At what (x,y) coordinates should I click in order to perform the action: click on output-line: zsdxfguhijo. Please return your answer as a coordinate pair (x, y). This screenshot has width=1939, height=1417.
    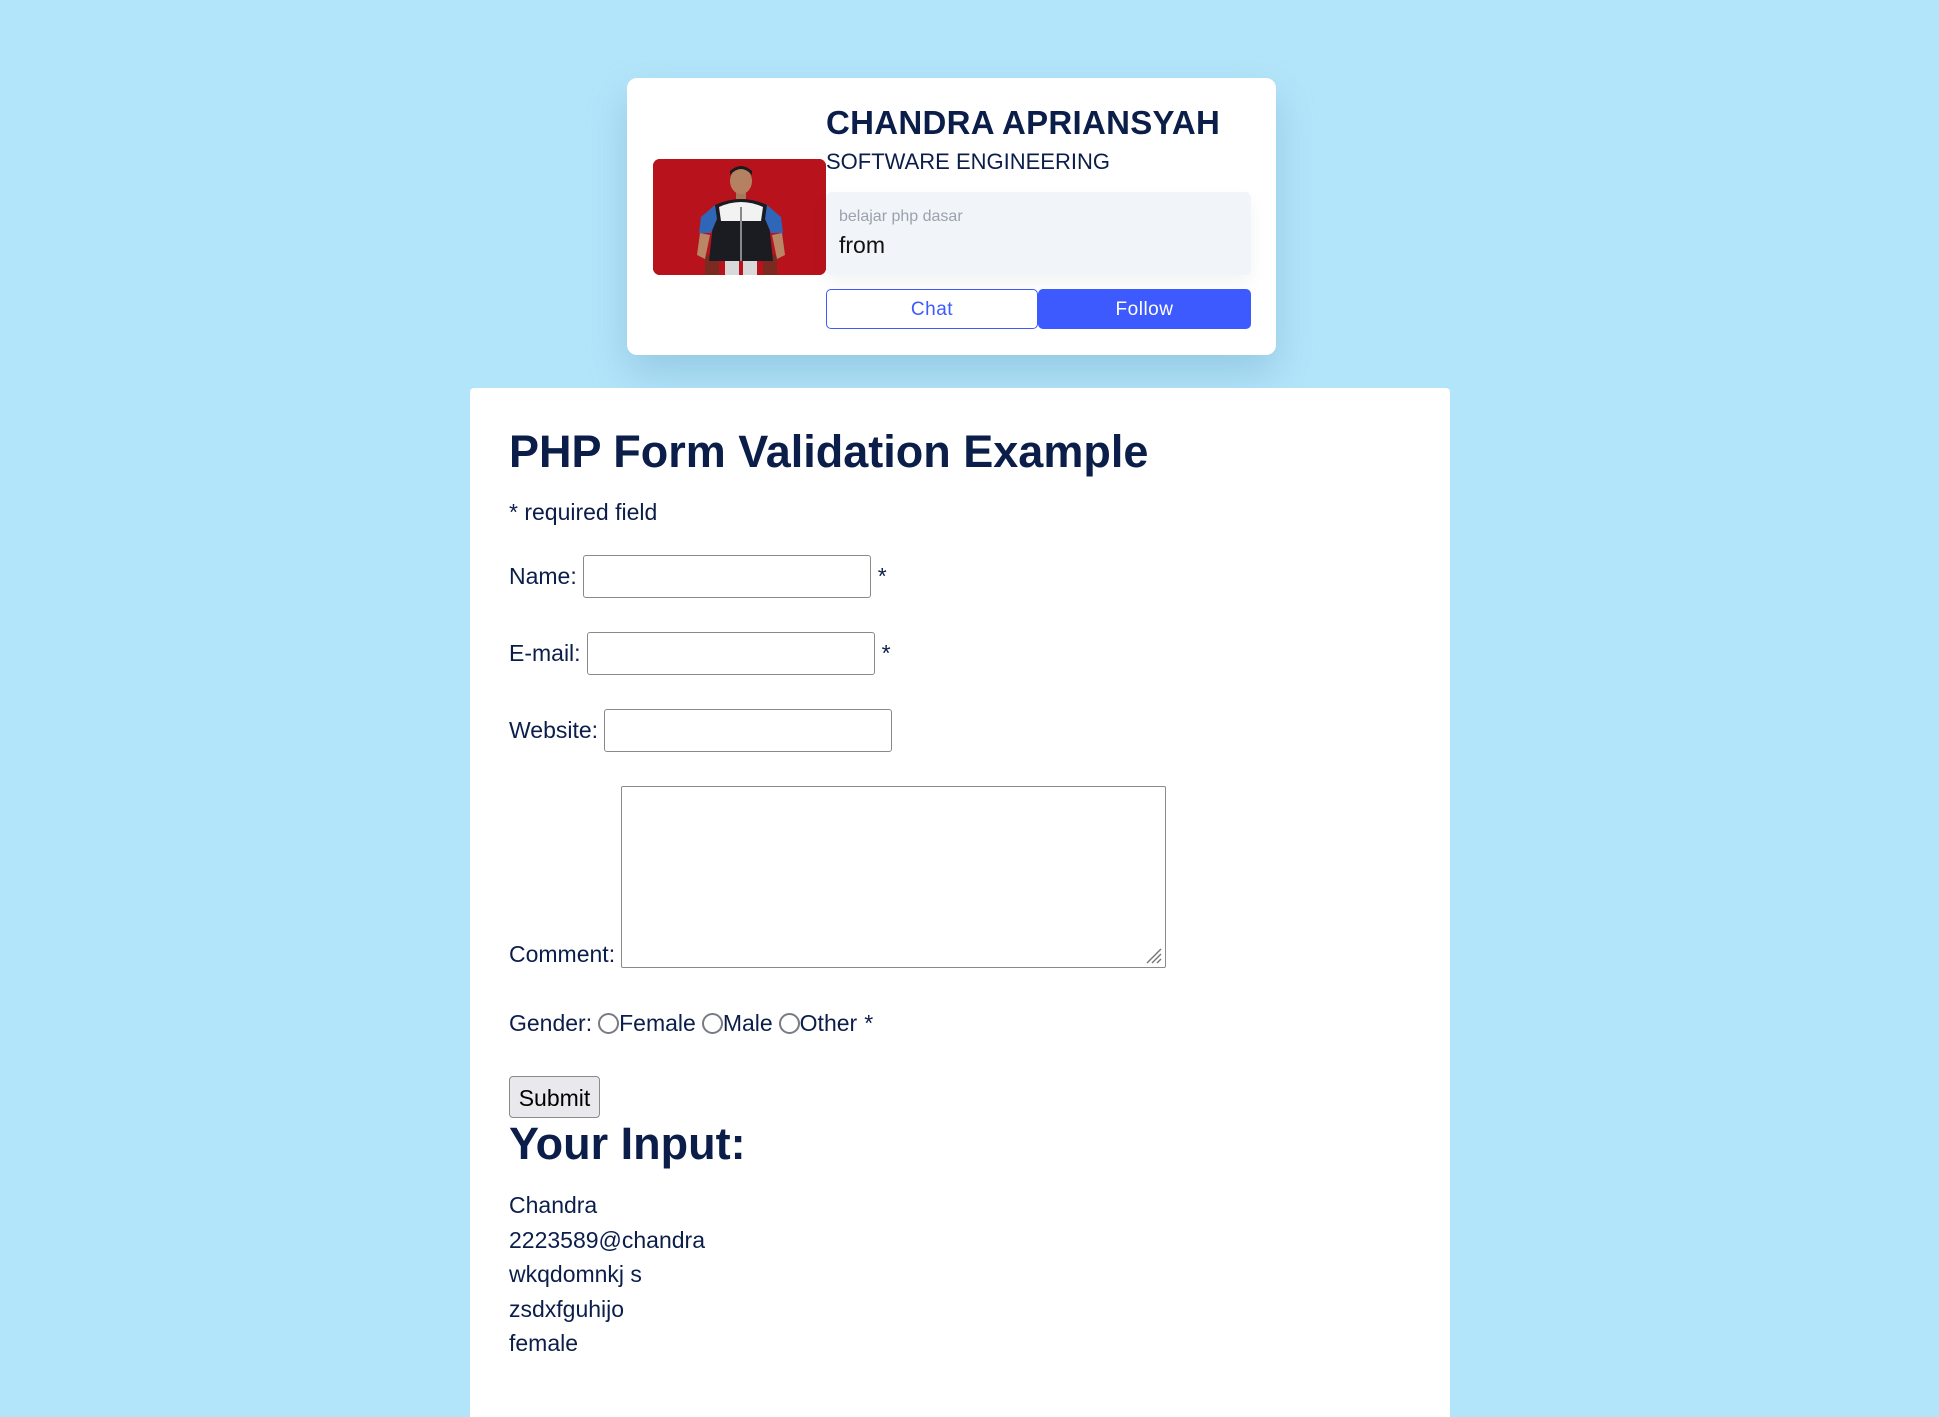
    Looking at the image, I should click on (567, 1308).